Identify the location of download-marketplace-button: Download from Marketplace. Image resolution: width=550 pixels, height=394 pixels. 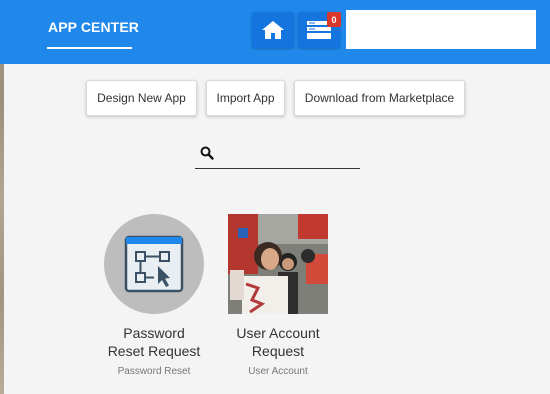
(379, 98).